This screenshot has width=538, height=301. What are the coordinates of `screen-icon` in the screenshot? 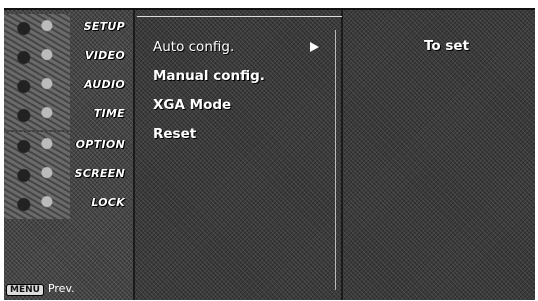 It's located at (37, 175).